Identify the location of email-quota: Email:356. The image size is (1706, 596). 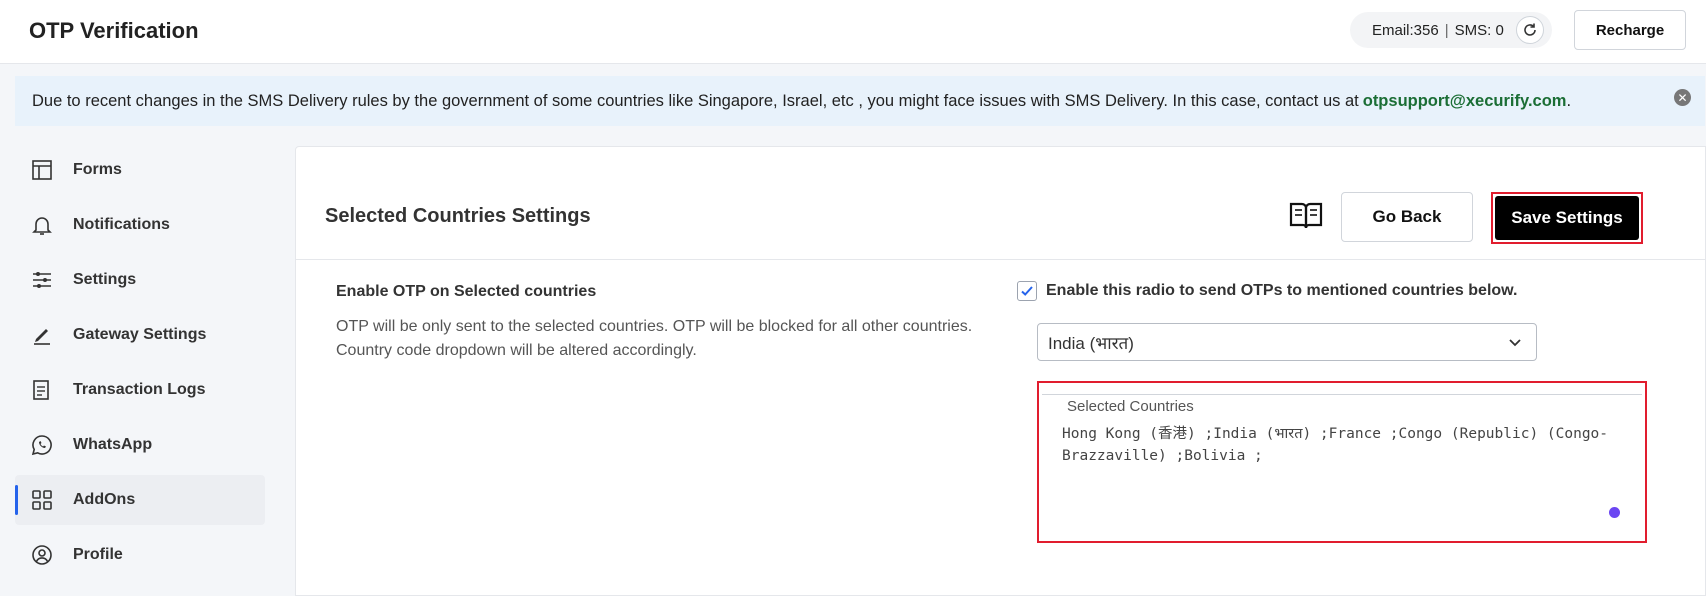
(1405, 30).